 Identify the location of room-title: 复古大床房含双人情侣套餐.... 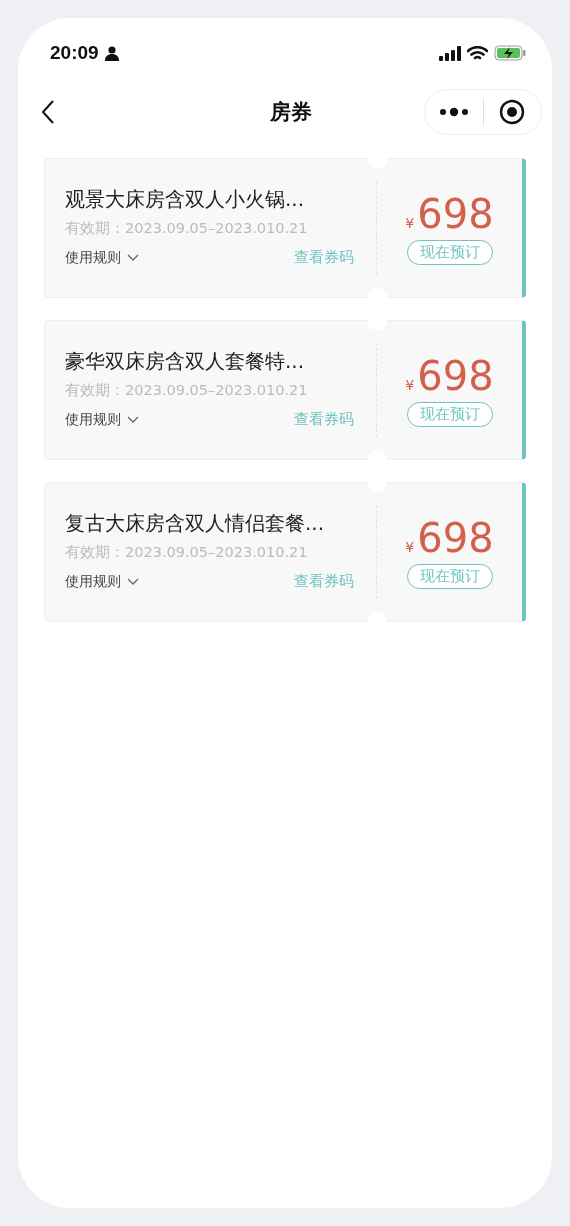
(195, 523).